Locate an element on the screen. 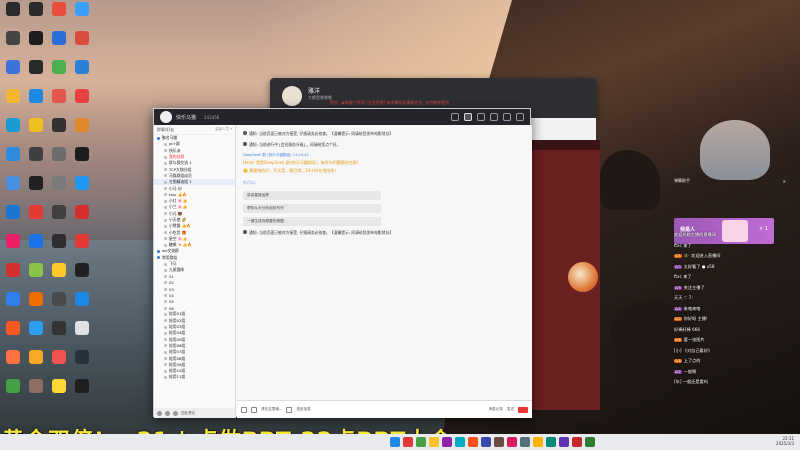 The height and width of the screenshot is (450, 800). gift-icon is located at coordinates (494, 117).